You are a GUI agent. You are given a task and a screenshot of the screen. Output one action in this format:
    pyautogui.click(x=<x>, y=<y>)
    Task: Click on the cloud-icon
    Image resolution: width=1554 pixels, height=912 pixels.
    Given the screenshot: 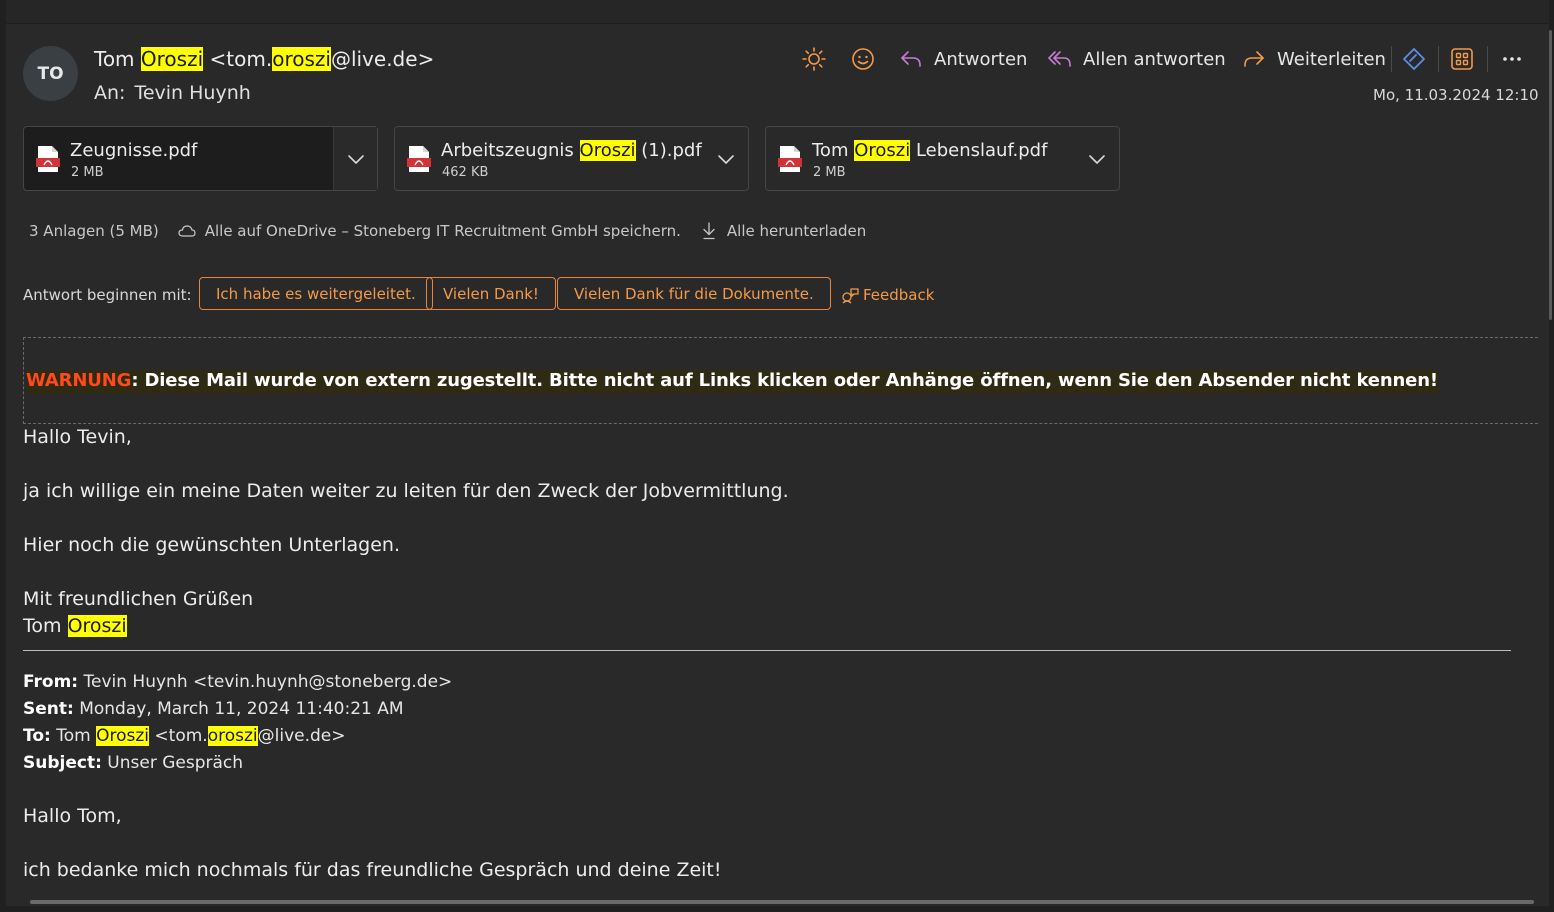 What is the action you would take?
    pyautogui.click(x=187, y=231)
    